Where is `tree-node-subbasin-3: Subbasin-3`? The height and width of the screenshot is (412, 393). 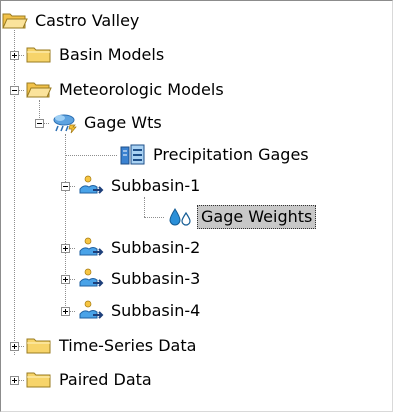 tree-node-subbasin-3: Subbasin-3 is located at coordinates (140, 279).